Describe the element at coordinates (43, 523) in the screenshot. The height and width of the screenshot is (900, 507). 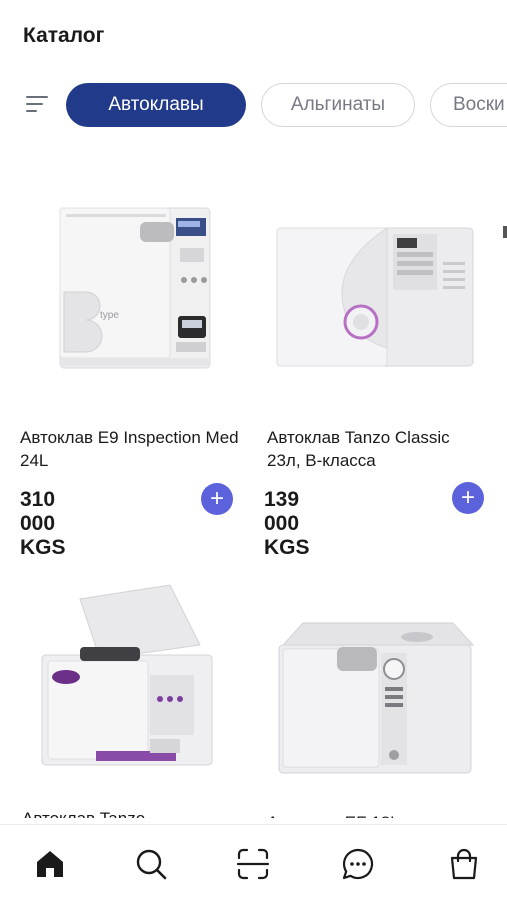
I see `product-price: 310 000 KGS` at that location.